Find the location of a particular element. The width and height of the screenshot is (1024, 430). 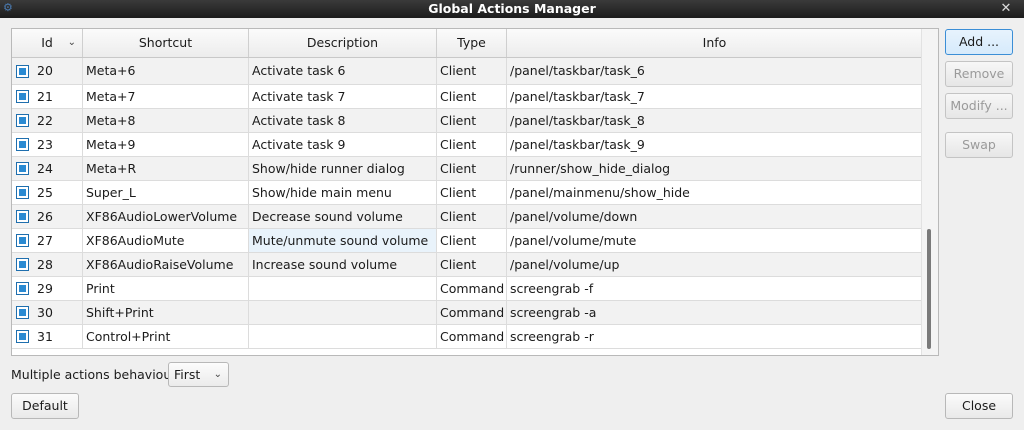

row-id: 21 is located at coordinates (45, 96).